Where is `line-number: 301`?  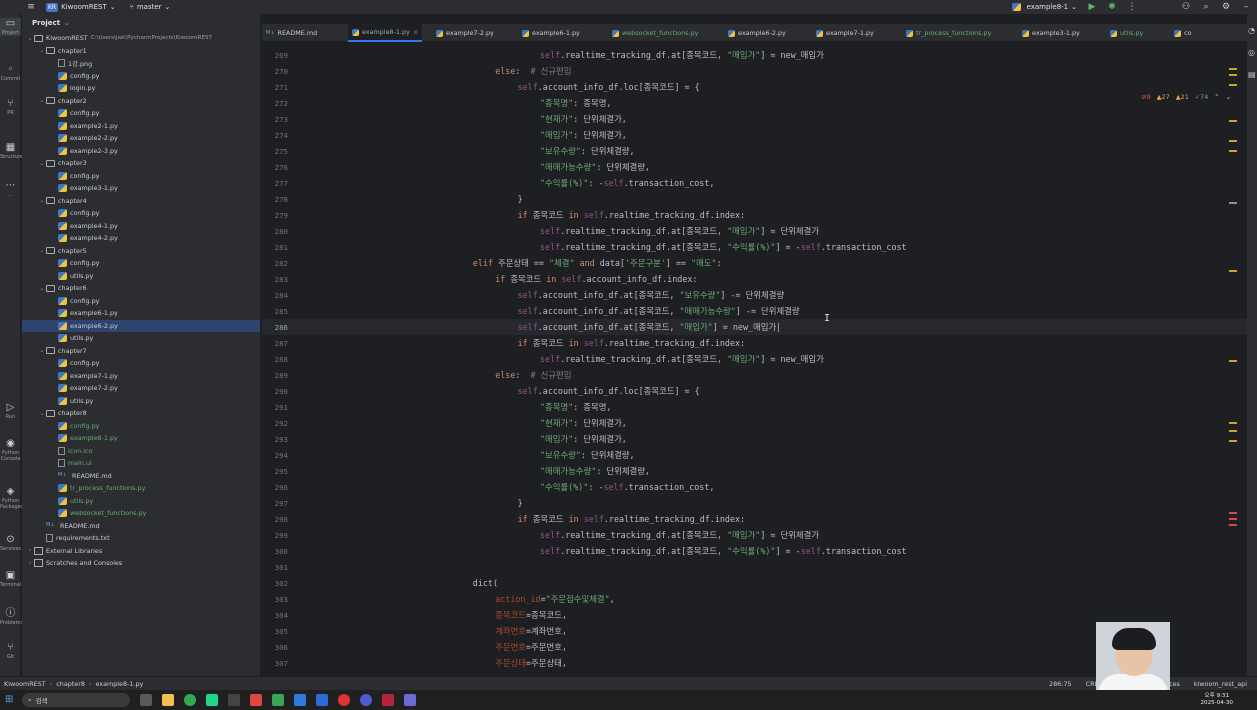 line-number: 301 is located at coordinates (275, 567).